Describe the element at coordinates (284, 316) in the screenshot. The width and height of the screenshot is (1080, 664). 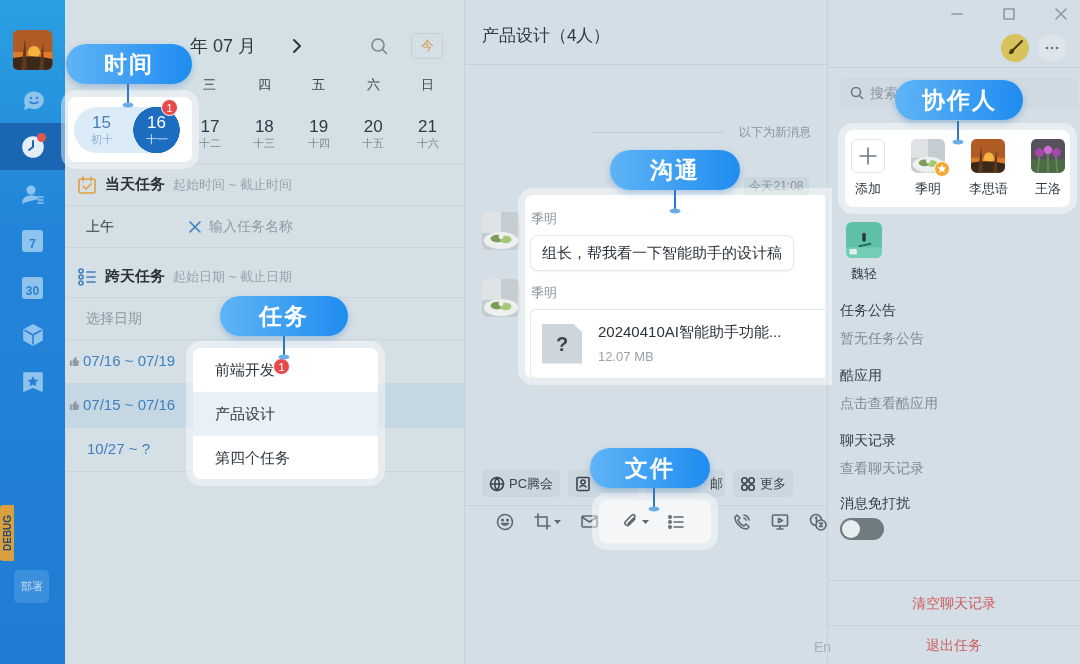
I see `callout-tooltip: 任务` at that location.